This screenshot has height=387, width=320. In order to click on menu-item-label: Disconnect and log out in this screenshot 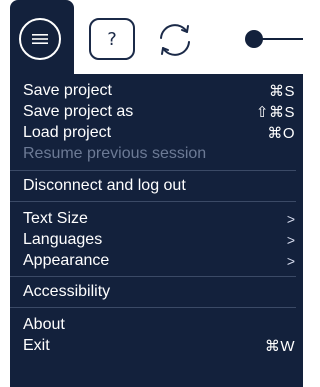, I will do `click(104, 185)`.